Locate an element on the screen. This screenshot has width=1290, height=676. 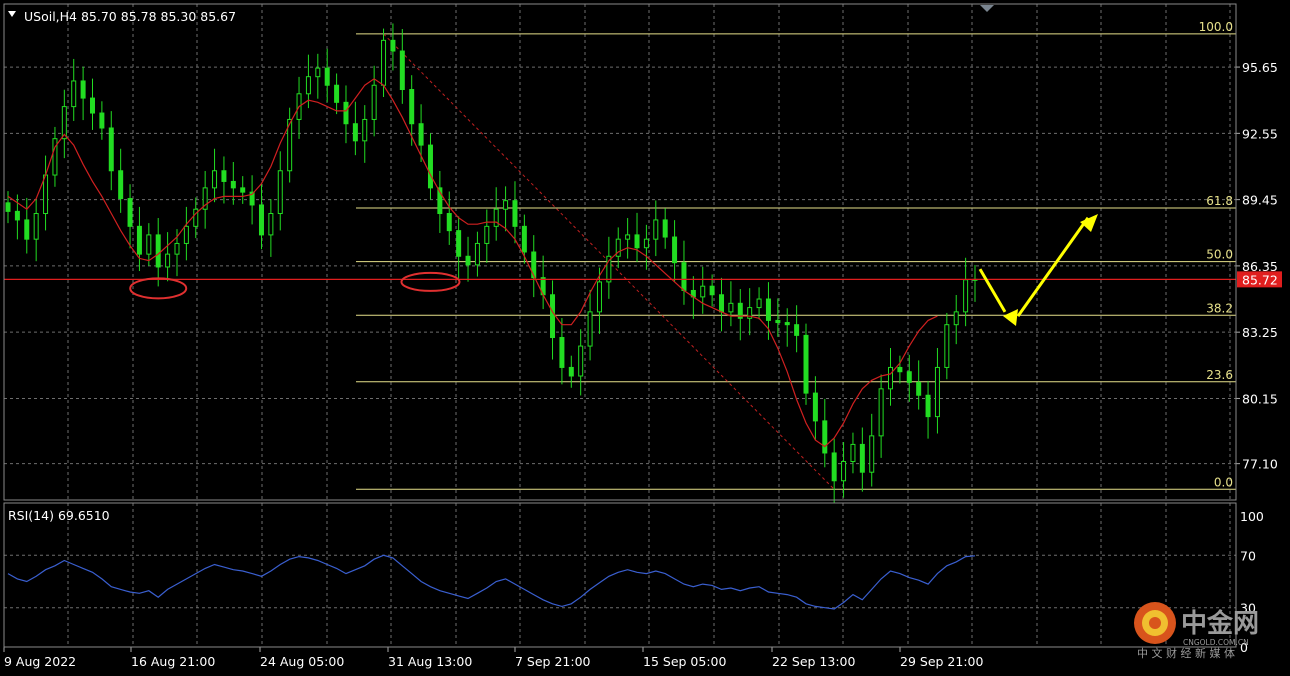
watermark-domain: CNGOLD.COM.CN is located at coordinates (1216, 642).